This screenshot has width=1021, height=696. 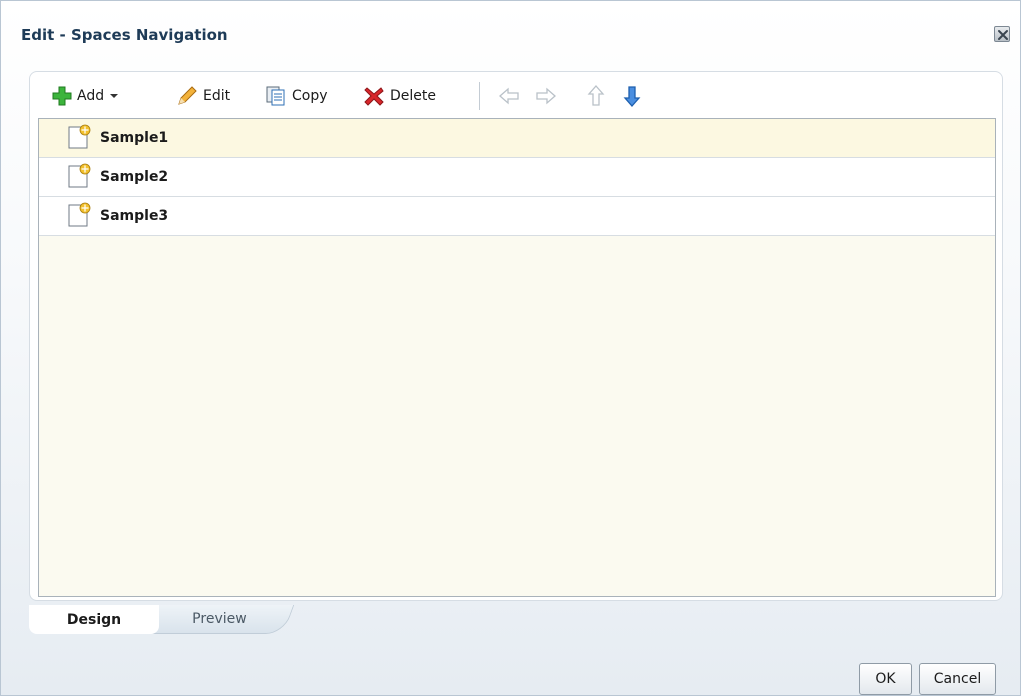 I want to click on delete-icon, so click(x=374, y=96).